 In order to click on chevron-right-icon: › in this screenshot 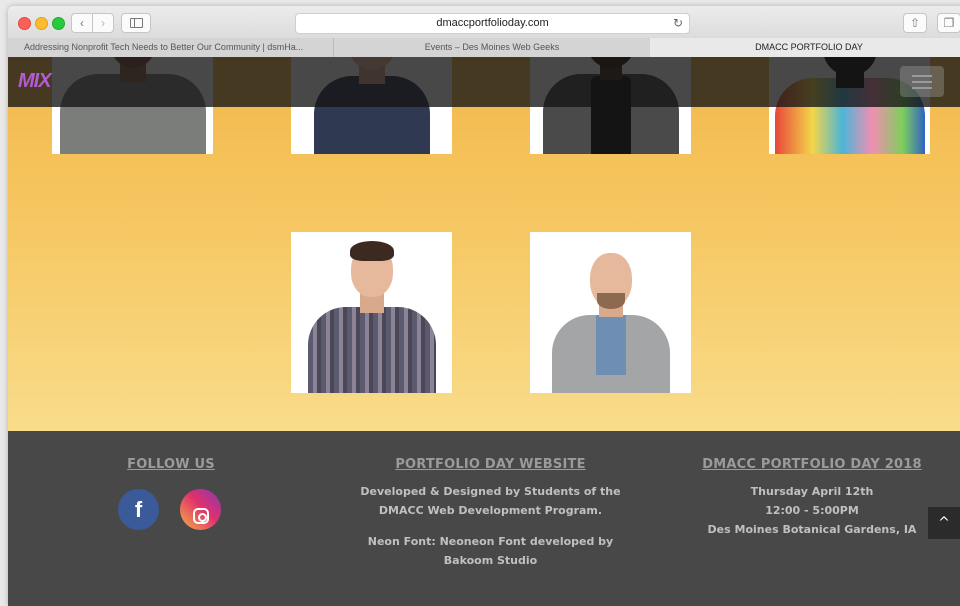, I will do `click(103, 23)`.